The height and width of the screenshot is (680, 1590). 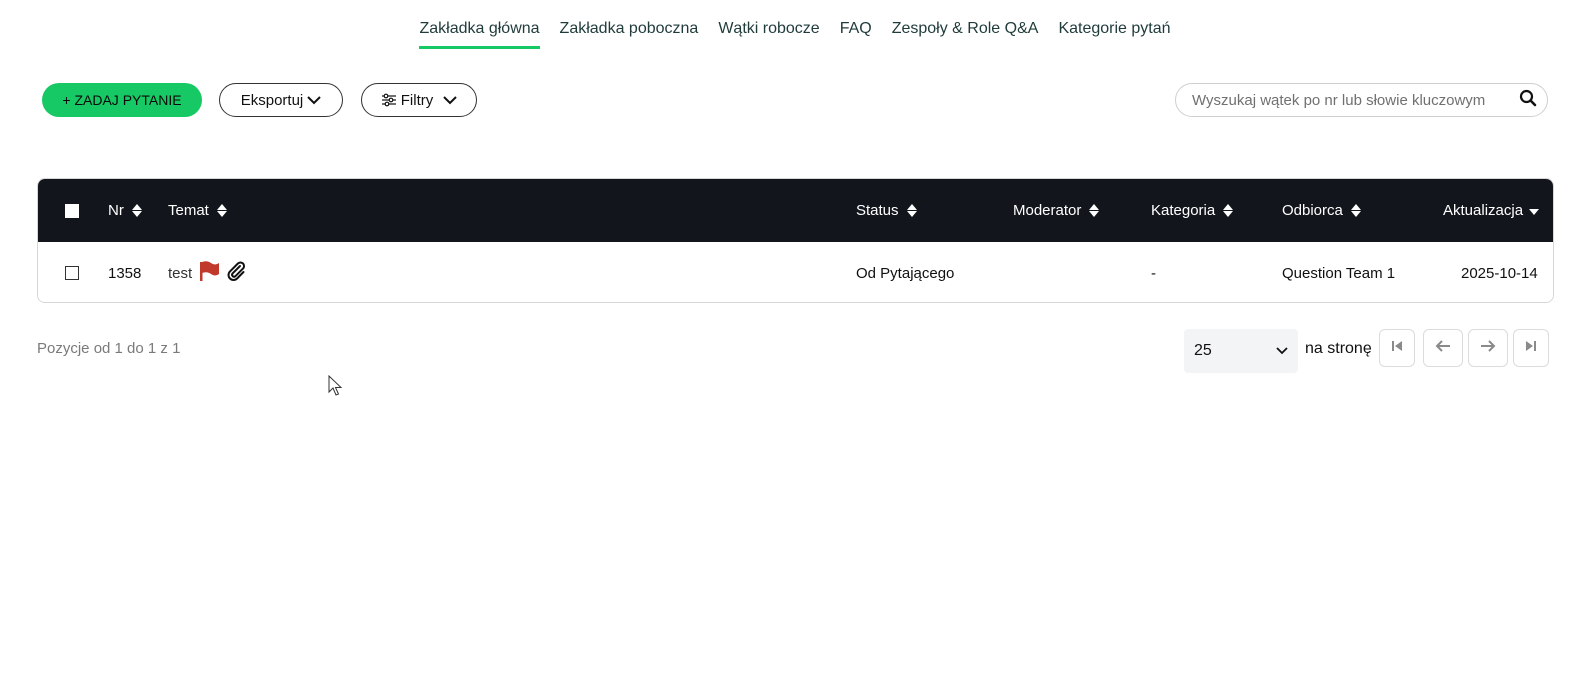 I want to click on column-header-status: Status, so click(x=886, y=210).